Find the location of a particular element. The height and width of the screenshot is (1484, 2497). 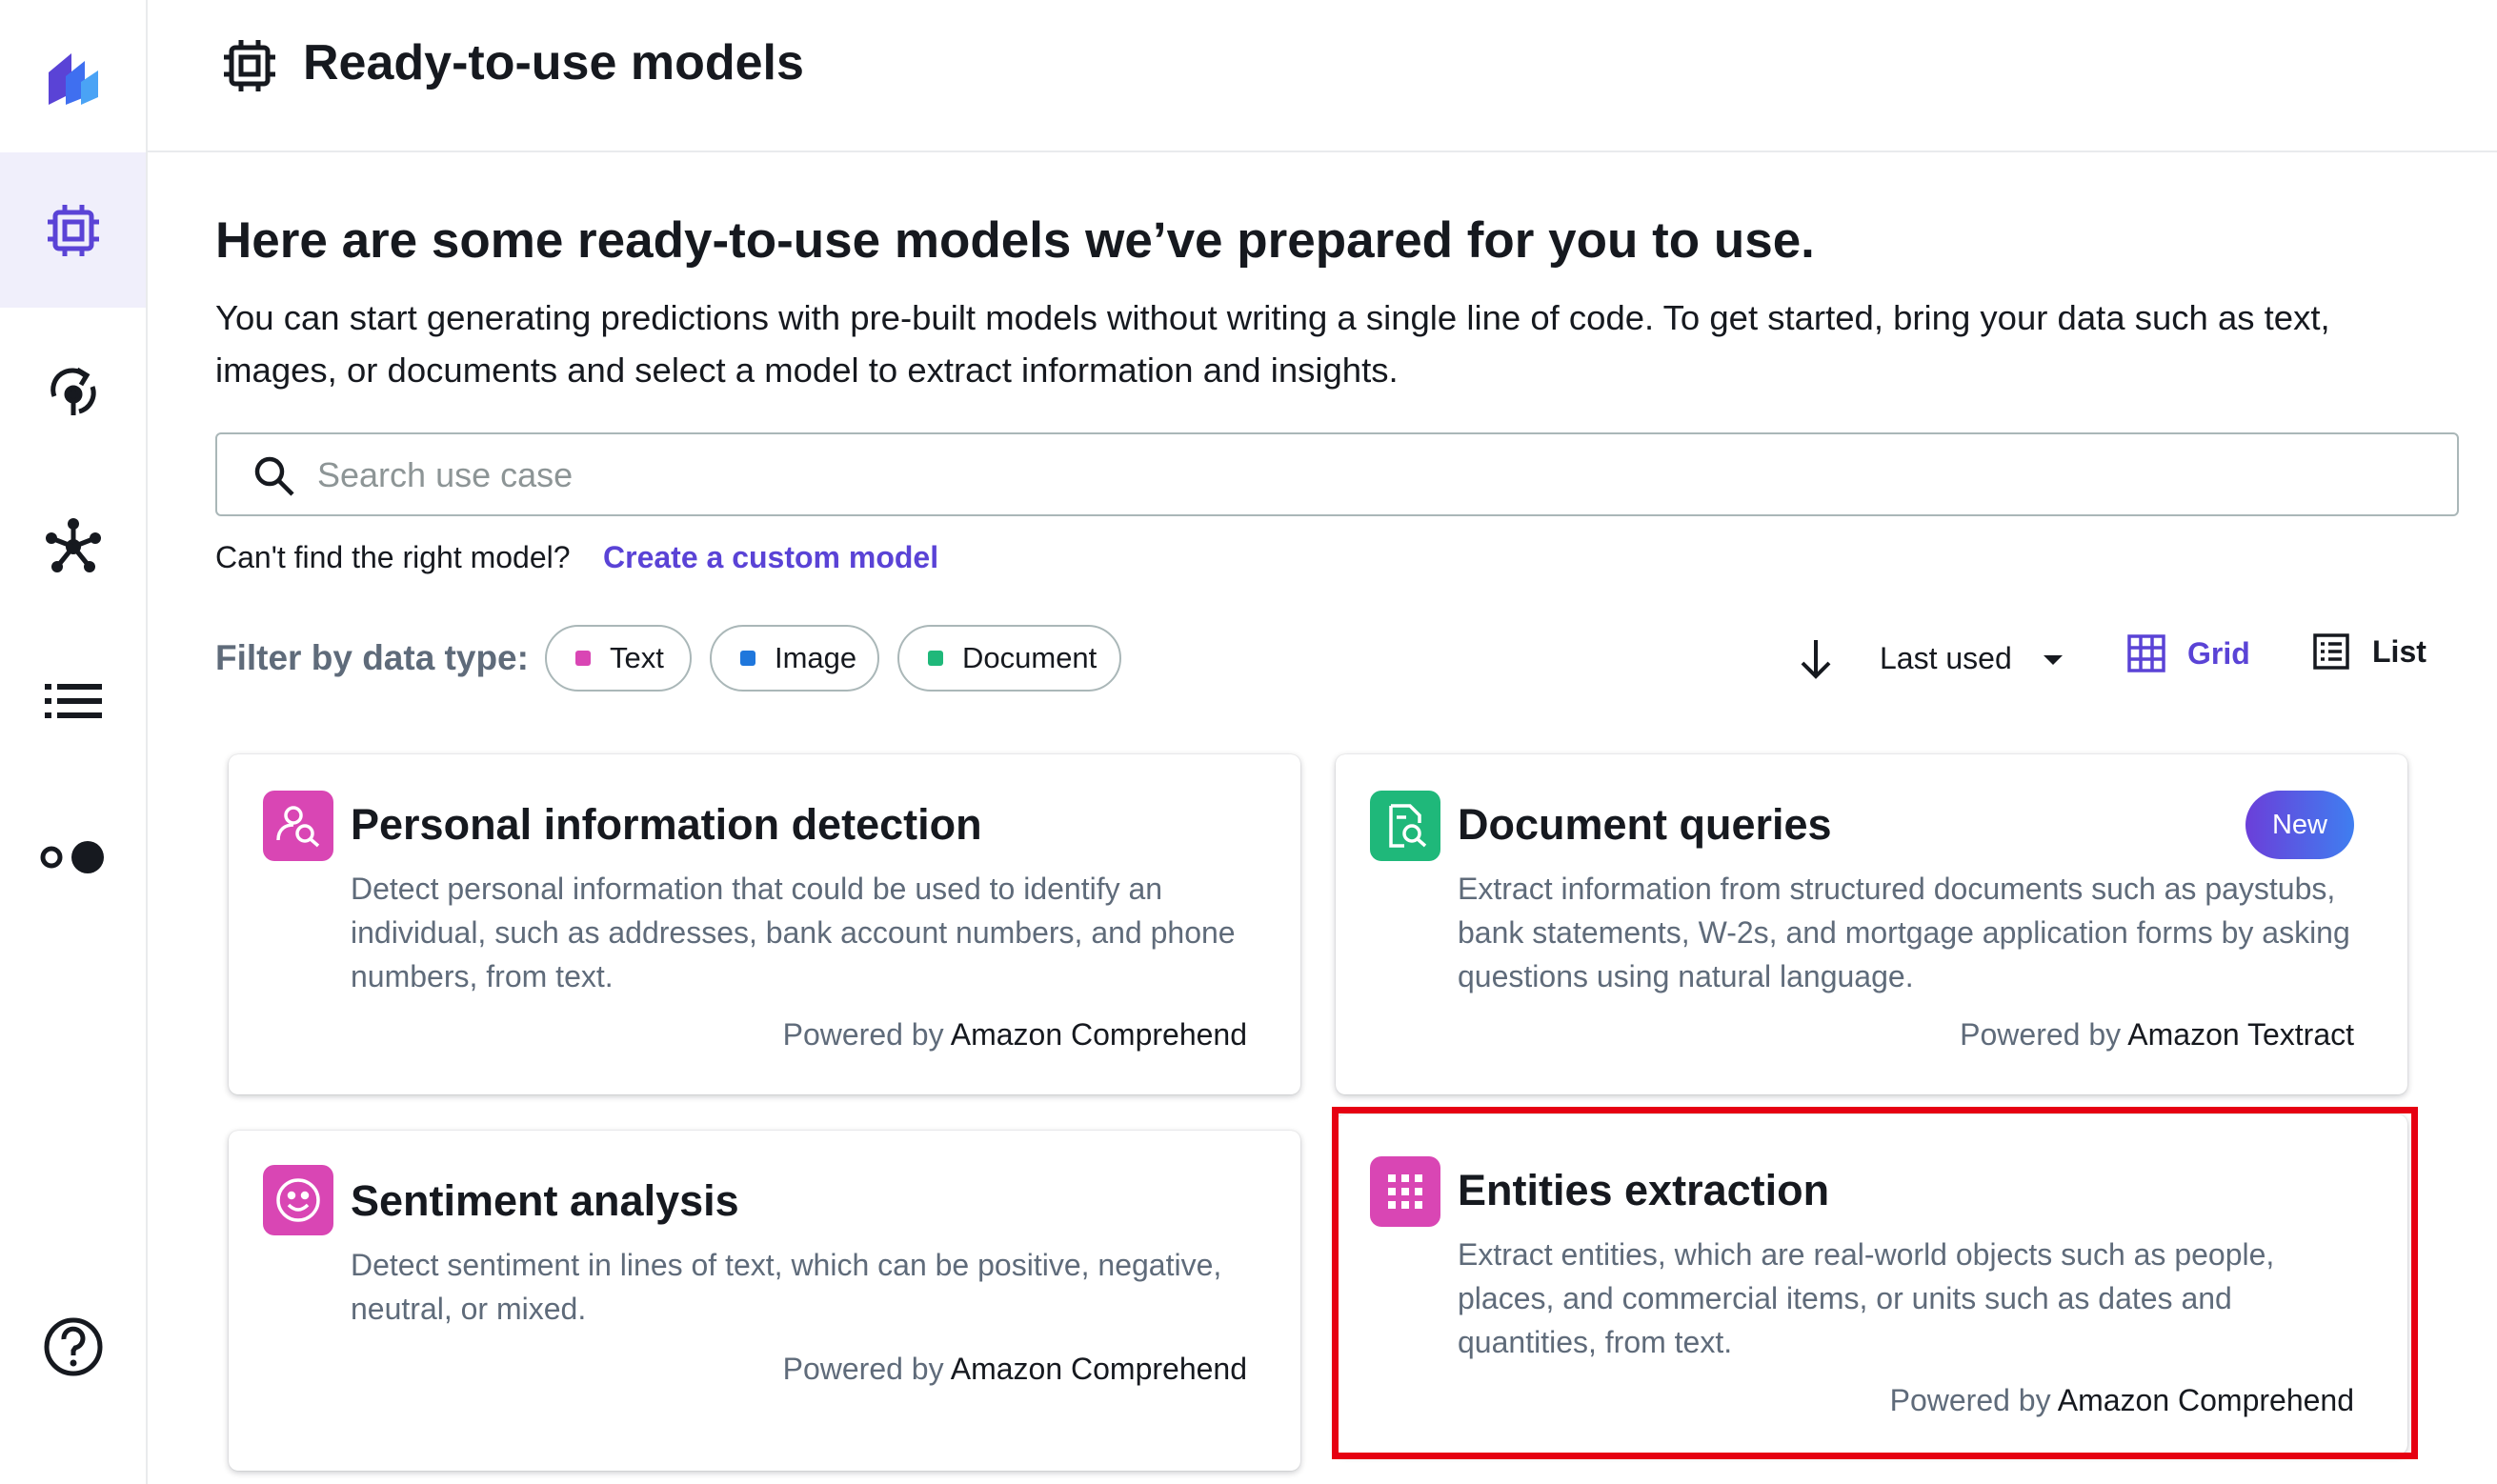

smiley-icon is located at coordinates (298, 1200).